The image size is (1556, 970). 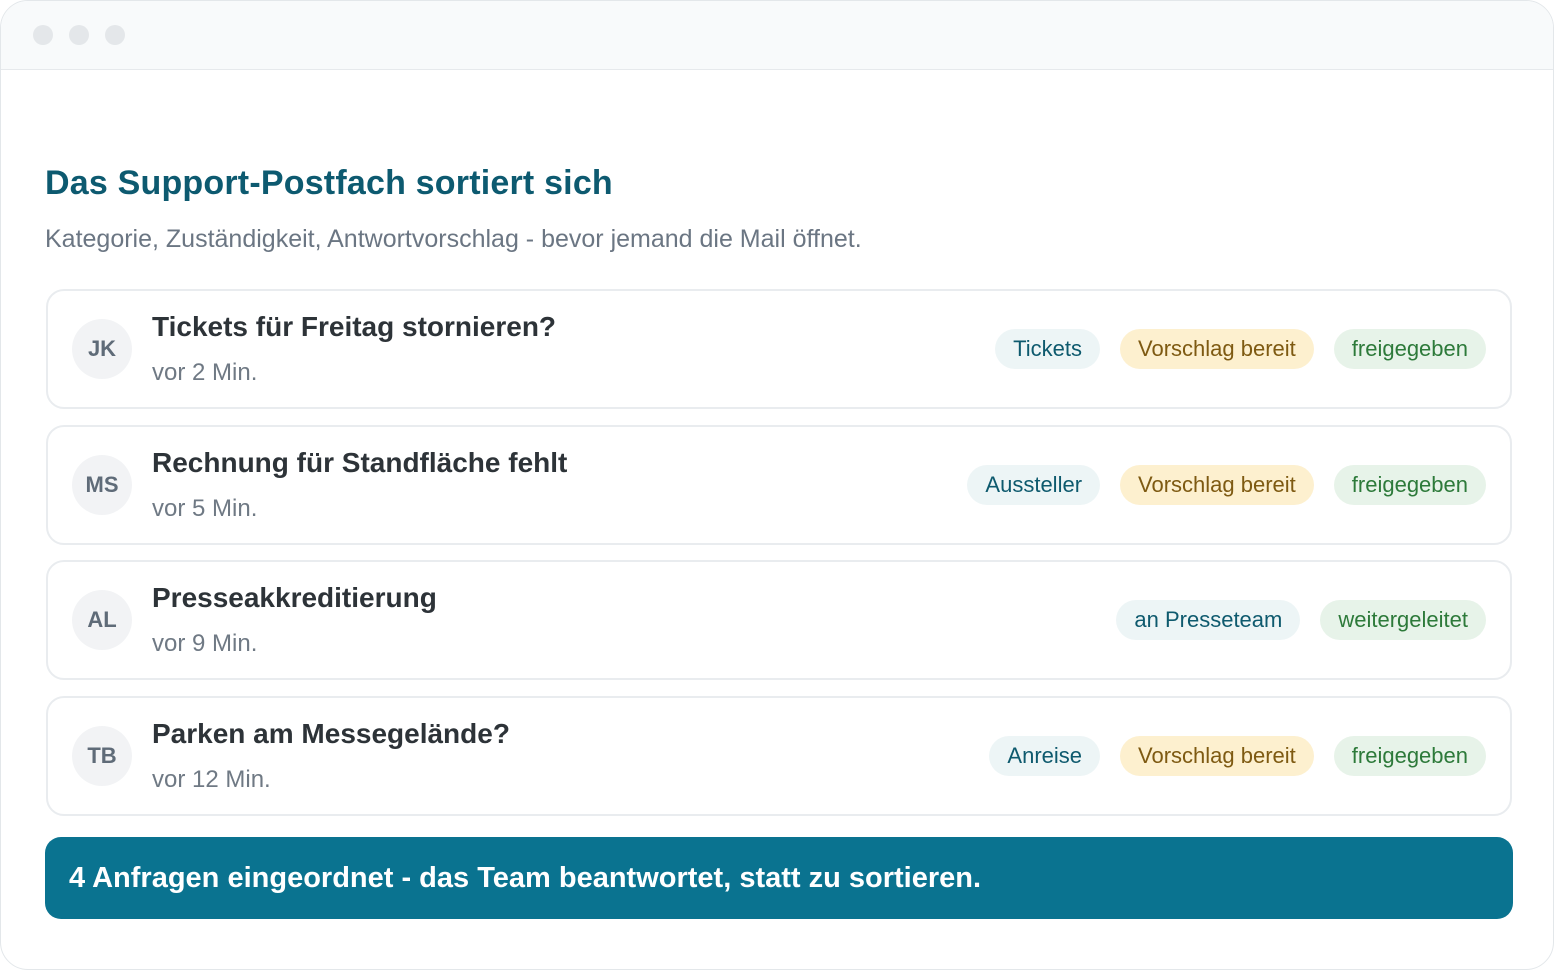 What do you see at coordinates (1034, 485) in the screenshot?
I see `category-badge: Aussteller` at bounding box center [1034, 485].